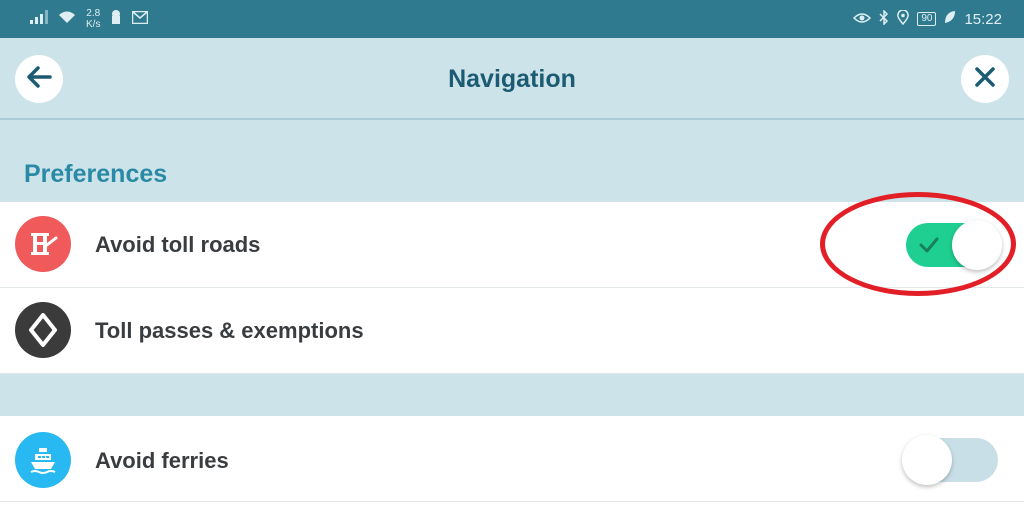 This screenshot has height=512, width=1024. Describe the element at coordinates (862, 19) in the screenshot. I see `eye-icon` at that location.